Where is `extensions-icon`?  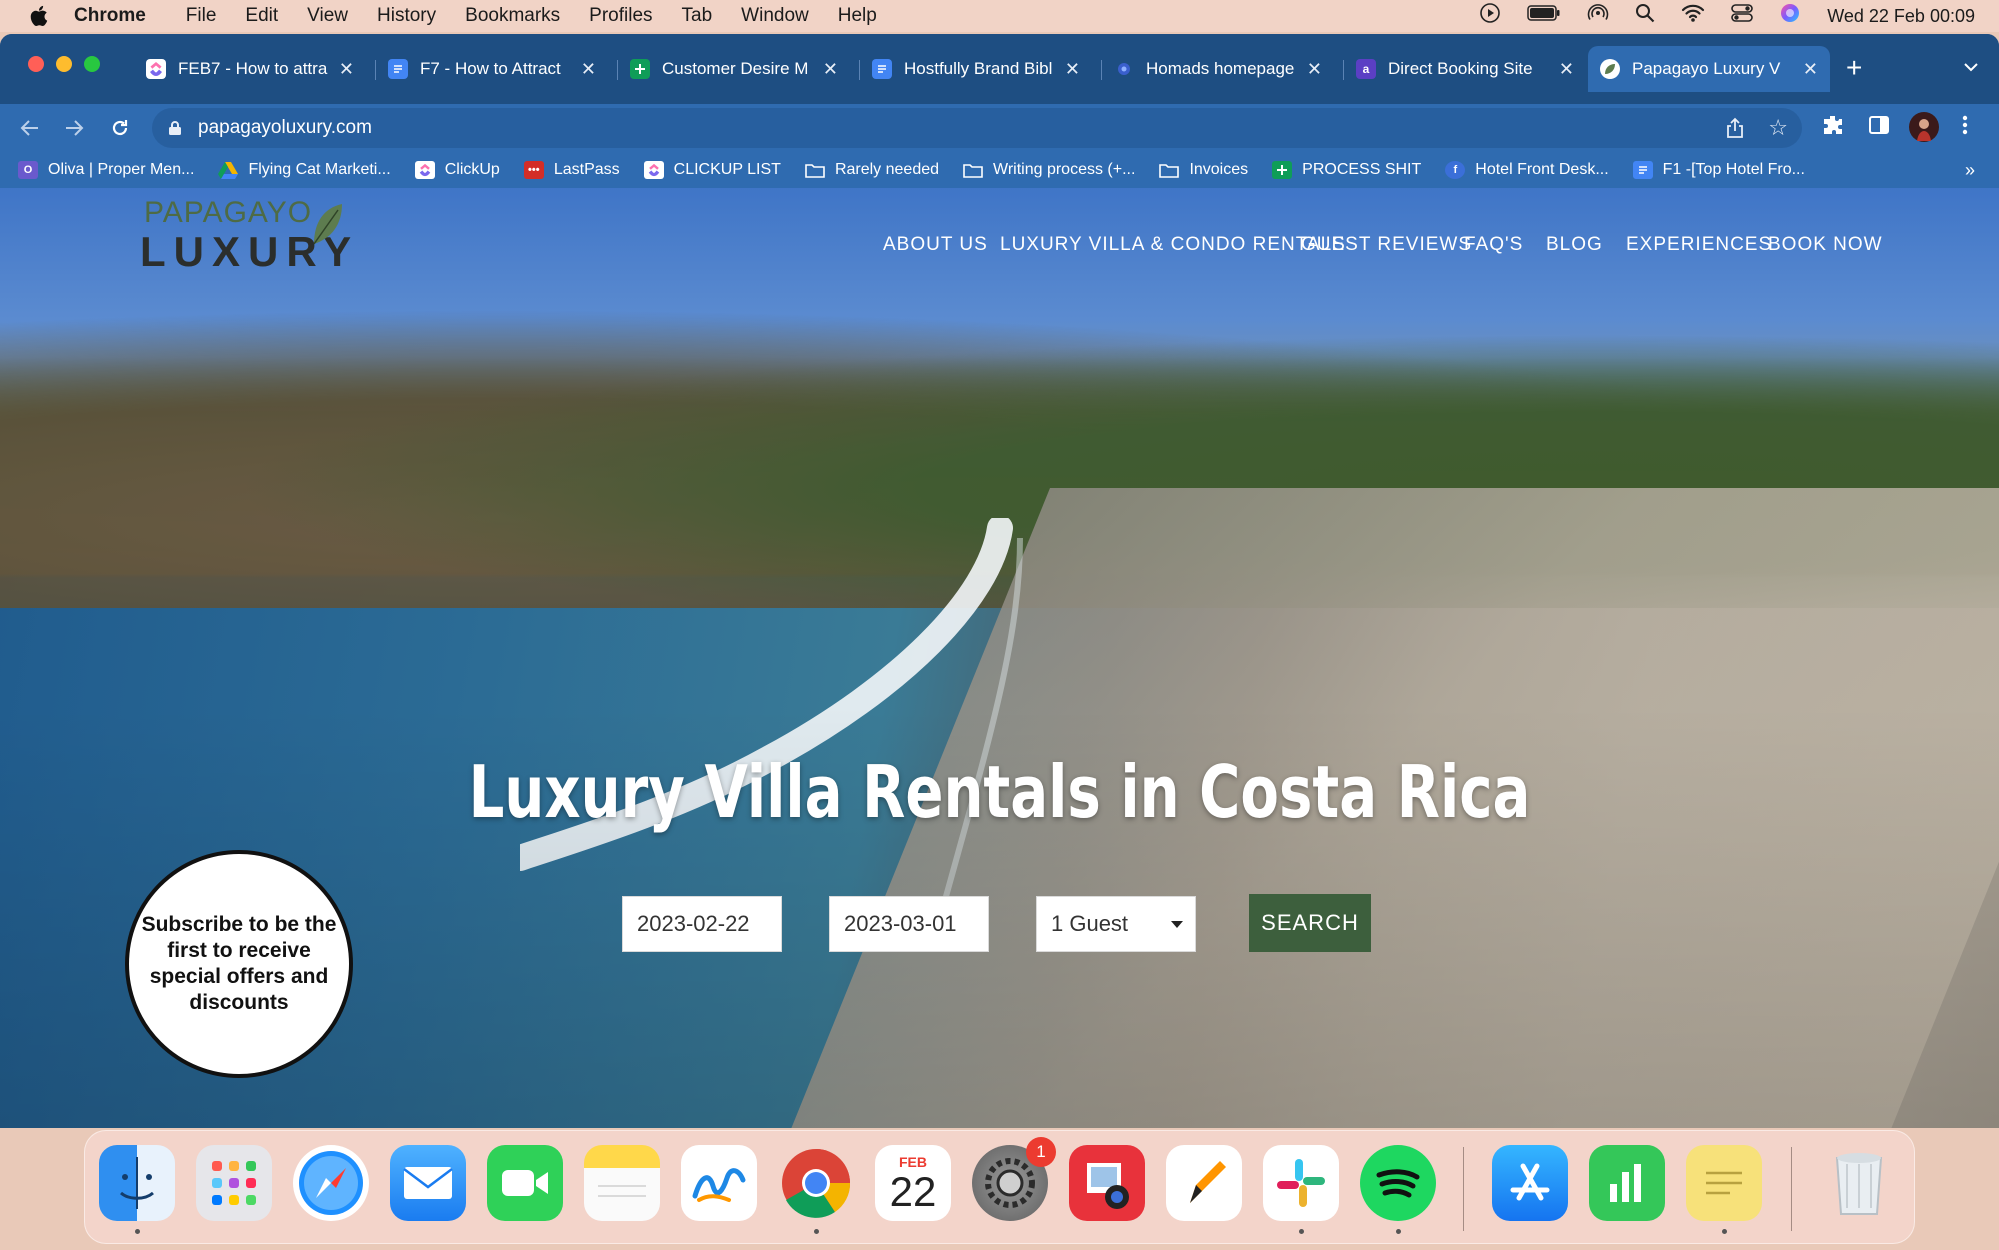
extensions-icon is located at coordinates (1833, 127).